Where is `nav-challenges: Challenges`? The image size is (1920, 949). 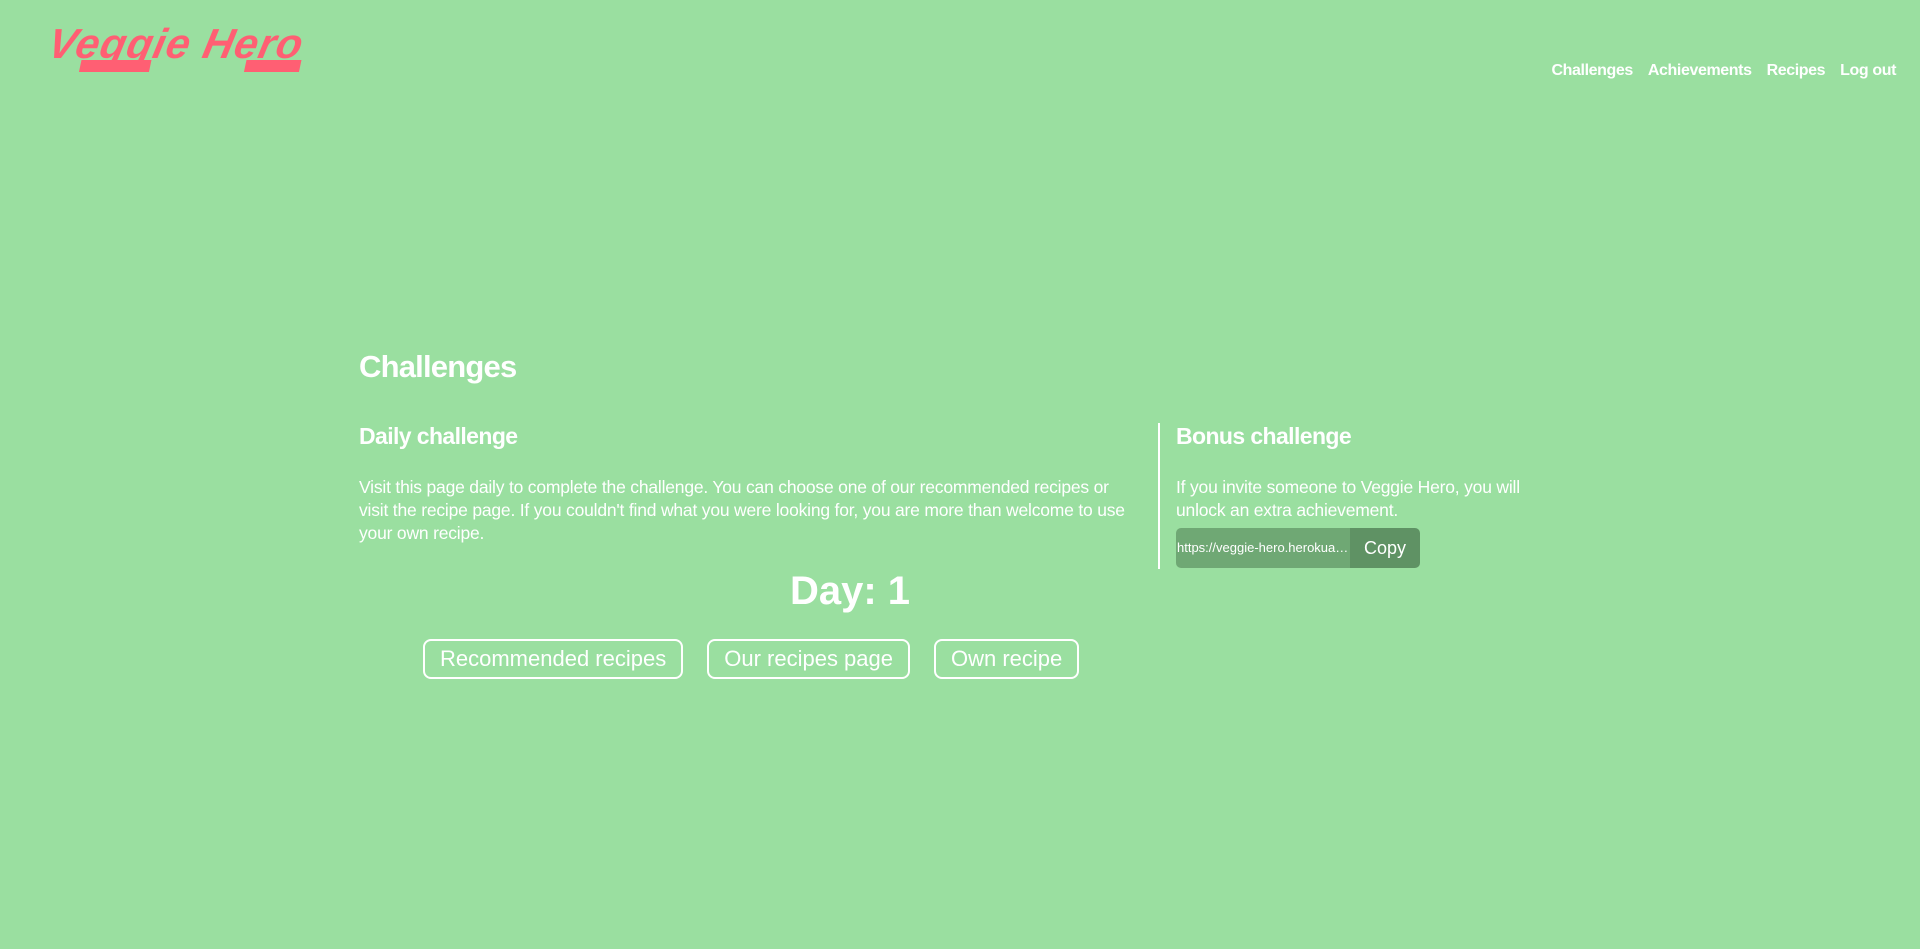
nav-challenges: Challenges is located at coordinates (1593, 71).